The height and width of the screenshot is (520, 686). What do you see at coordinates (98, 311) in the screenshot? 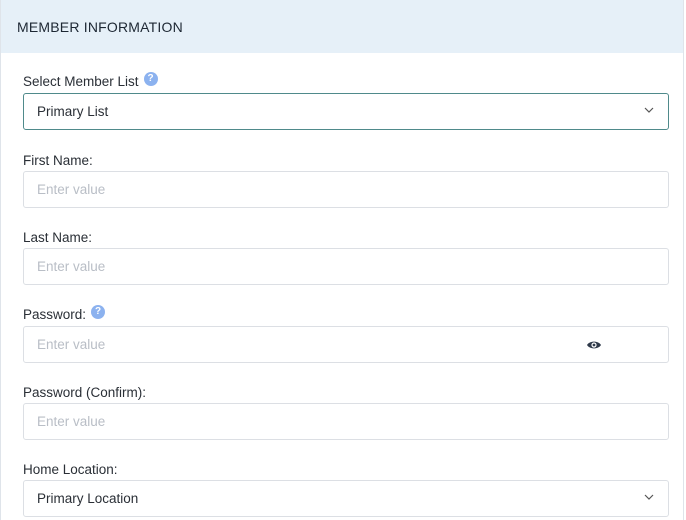
I see `password-help-icon: ?` at bounding box center [98, 311].